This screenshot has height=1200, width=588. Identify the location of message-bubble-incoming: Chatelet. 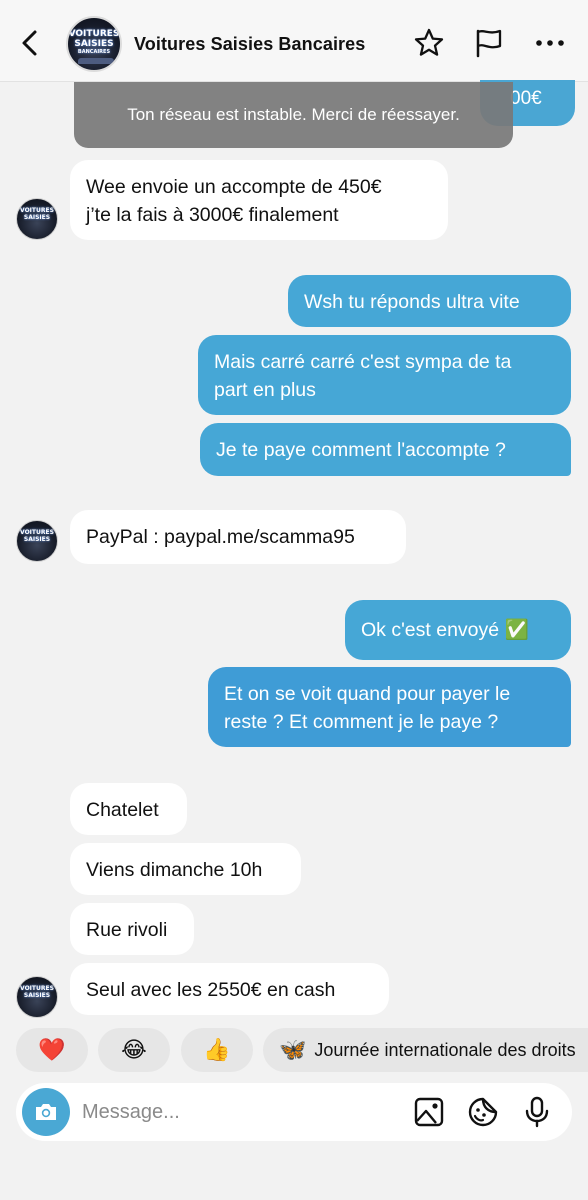
(128, 809).